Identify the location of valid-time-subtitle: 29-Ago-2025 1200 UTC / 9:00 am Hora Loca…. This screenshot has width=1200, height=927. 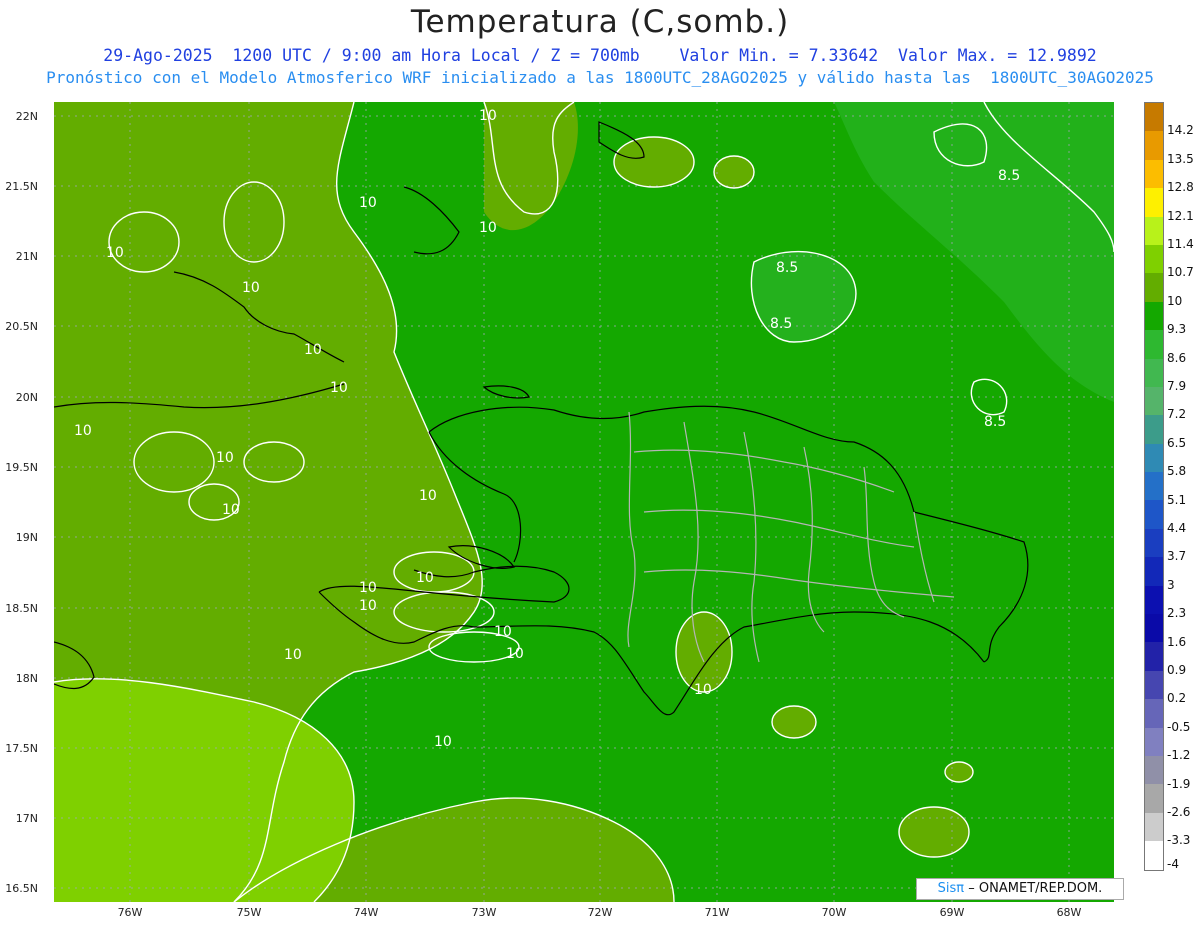
(600, 55).